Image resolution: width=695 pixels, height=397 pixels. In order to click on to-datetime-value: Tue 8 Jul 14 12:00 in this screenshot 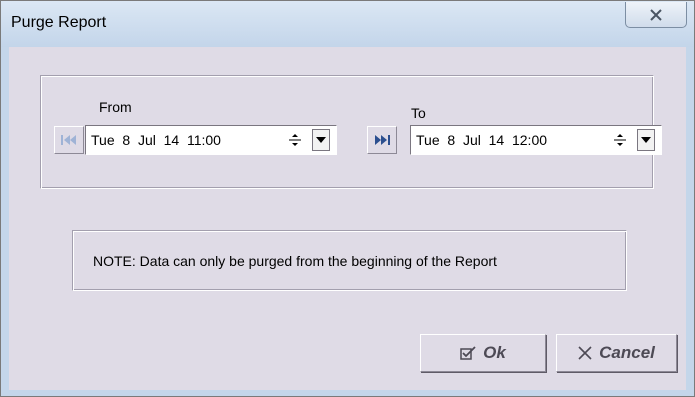, I will do `click(482, 140)`.